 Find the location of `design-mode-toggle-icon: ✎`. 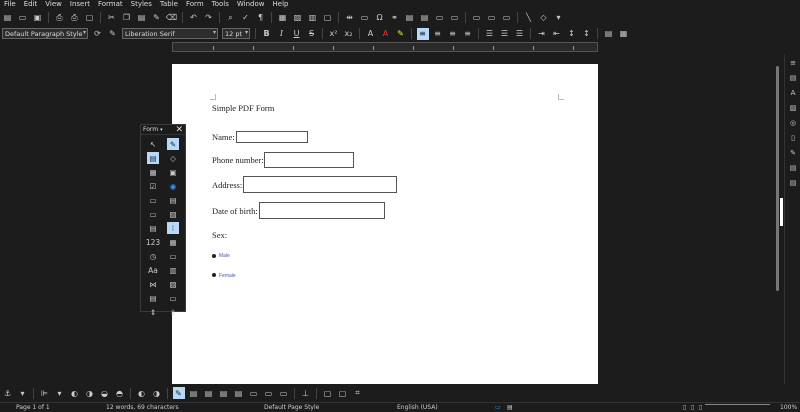

design-mode-toggle-icon: ✎ is located at coordinates (178, 393).